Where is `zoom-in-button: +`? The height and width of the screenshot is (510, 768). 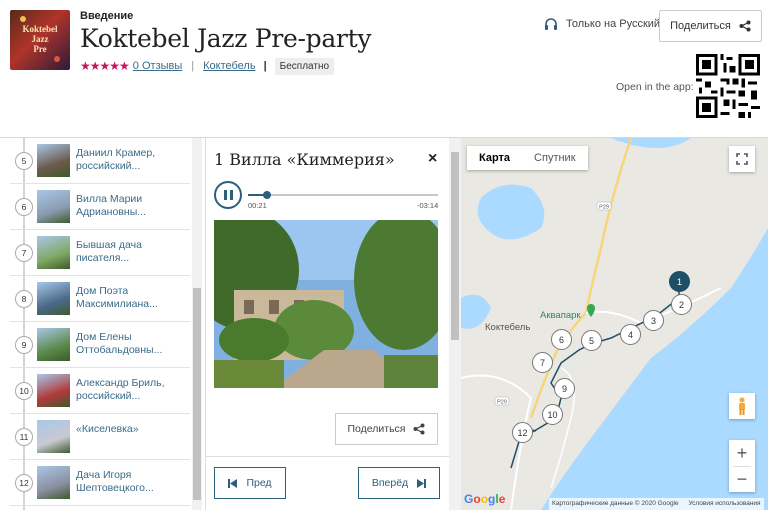 zoom-in-button: + is located at coordinates (742, 453).